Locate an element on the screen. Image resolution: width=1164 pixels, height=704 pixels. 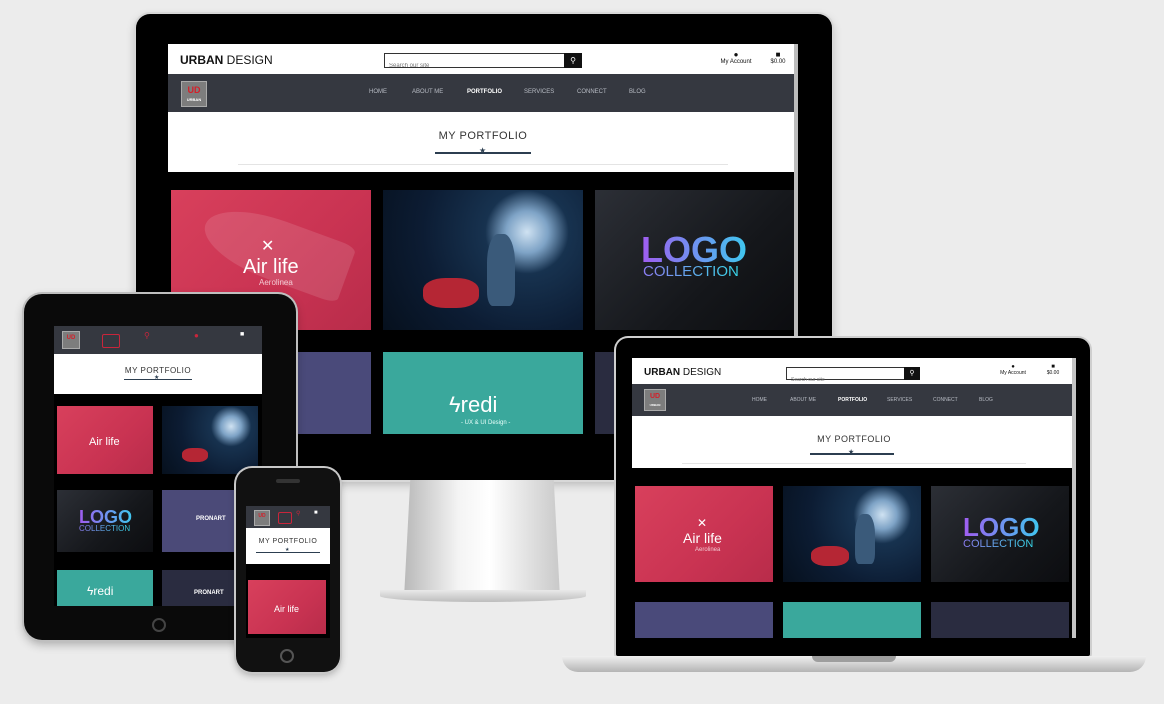
portfolio-item-pronart is located at coordinates (704, 620).